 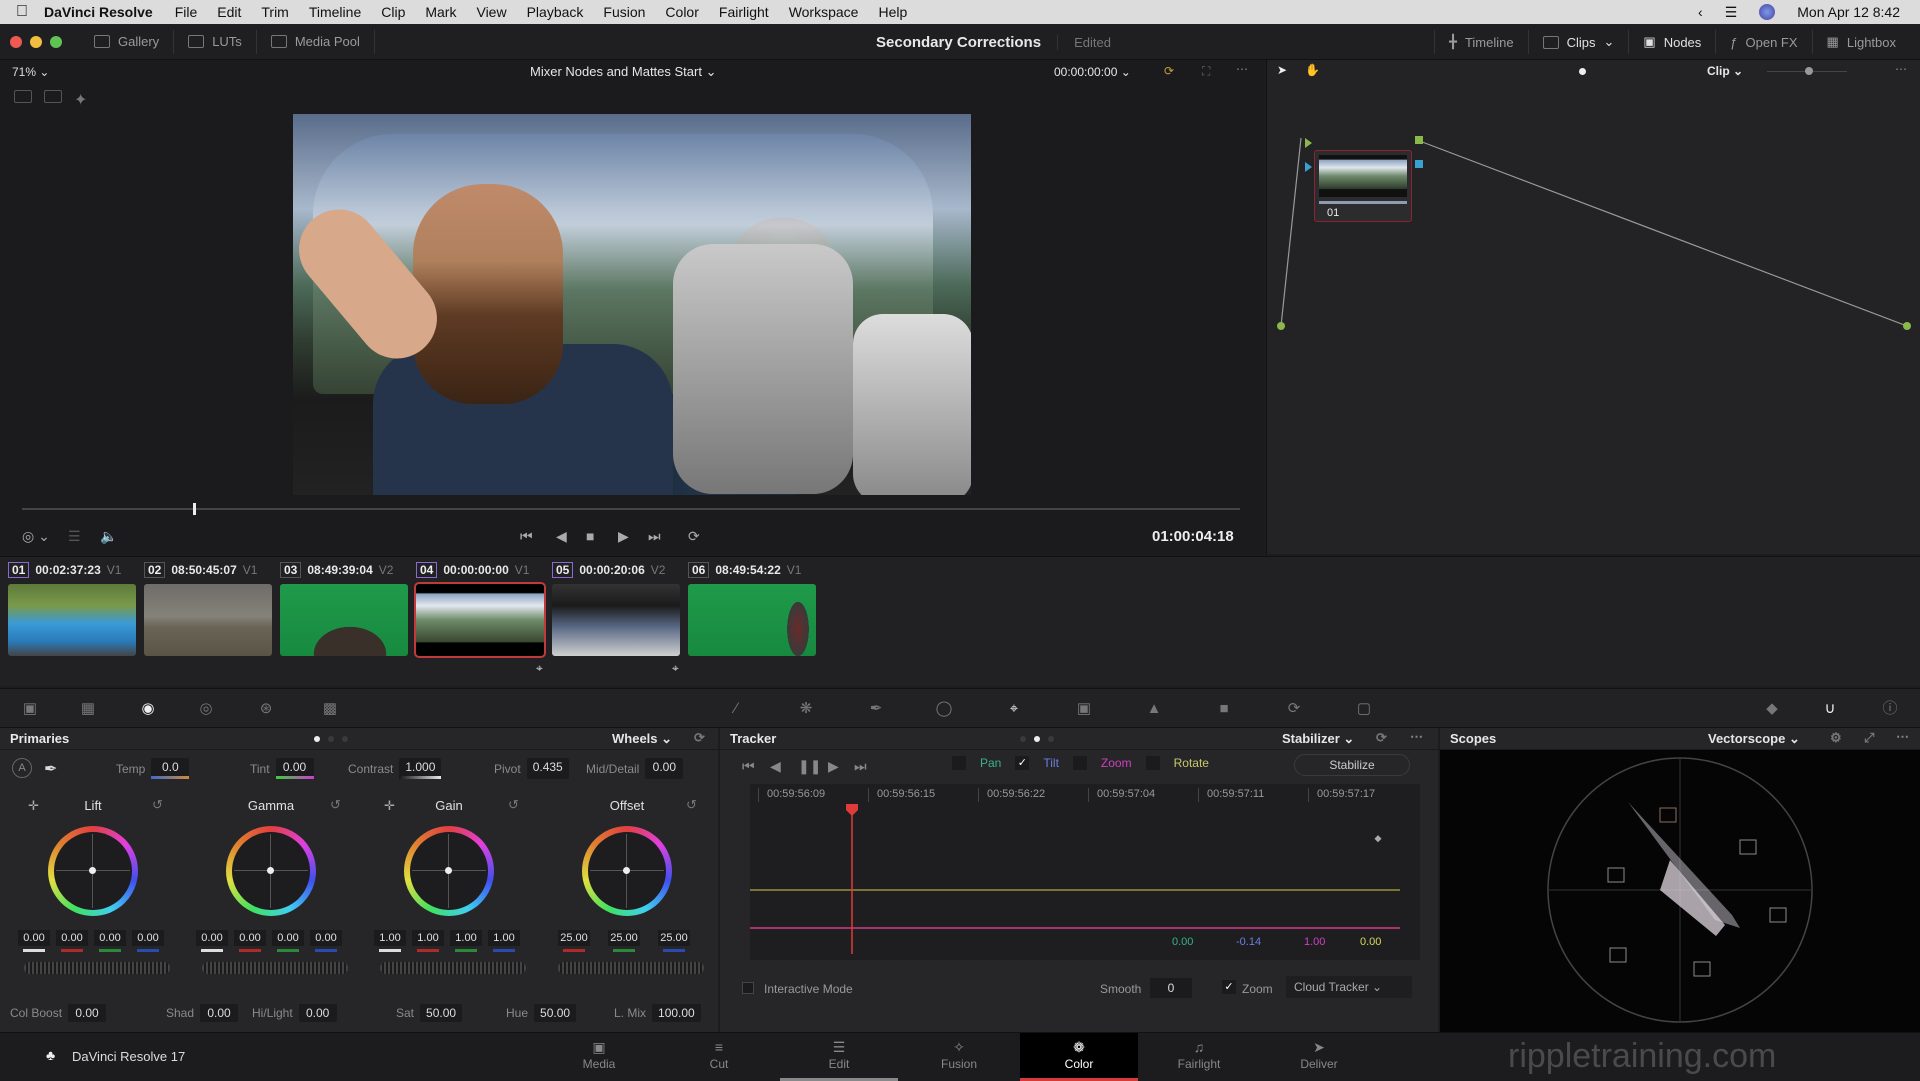 What do you see at coordinates (623, 72) in the screenshot?
I see `timeline-name-dropdown: Mixer Nodes and Mattes Start ⌄` at bounding box center [623, 72].